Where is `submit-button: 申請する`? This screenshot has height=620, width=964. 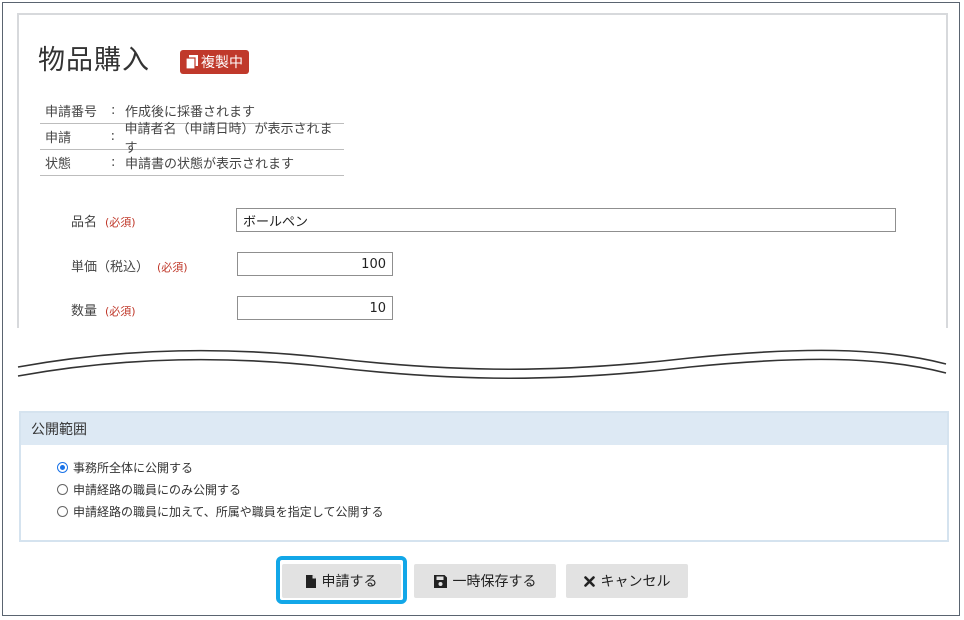
submit-button: 申請する is located at coordinates (341, 581).